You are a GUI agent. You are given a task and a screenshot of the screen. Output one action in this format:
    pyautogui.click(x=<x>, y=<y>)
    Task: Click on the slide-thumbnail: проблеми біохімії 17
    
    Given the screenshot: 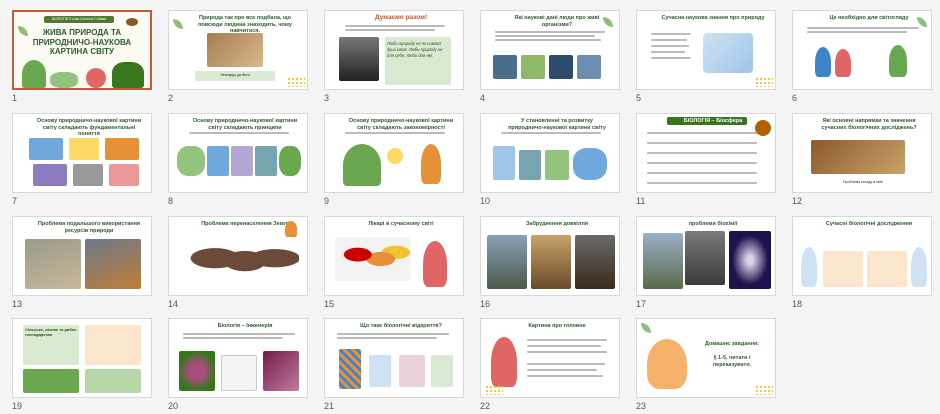 What is the action you would take?
    pyautogui.click(x=714, y=264)
    